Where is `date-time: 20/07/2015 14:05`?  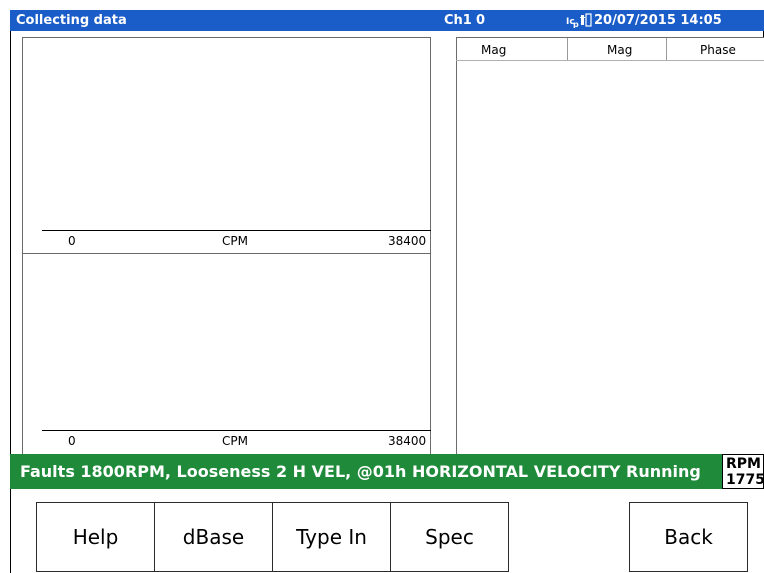
date-time: 20/07/2015 14:05 is located at coordinates (658, 20).